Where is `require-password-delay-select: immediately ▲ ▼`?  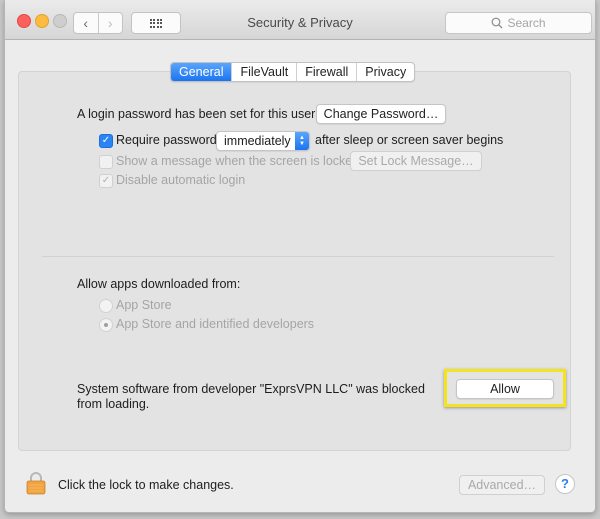 require-password-delay-select: immediately ▲ ▼ is located at coordinates (263, 141).